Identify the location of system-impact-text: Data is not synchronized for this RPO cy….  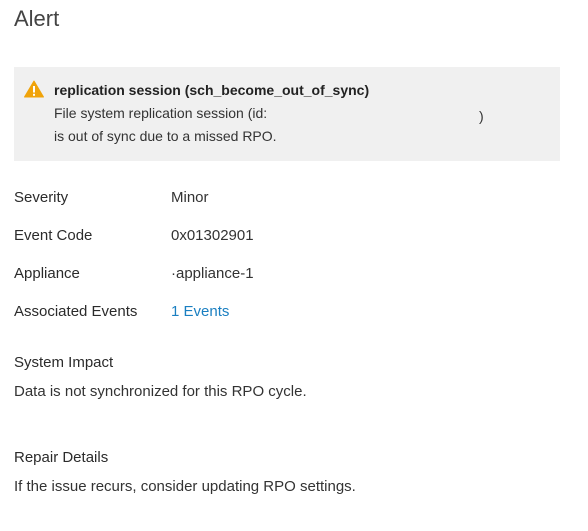
(160, 391).